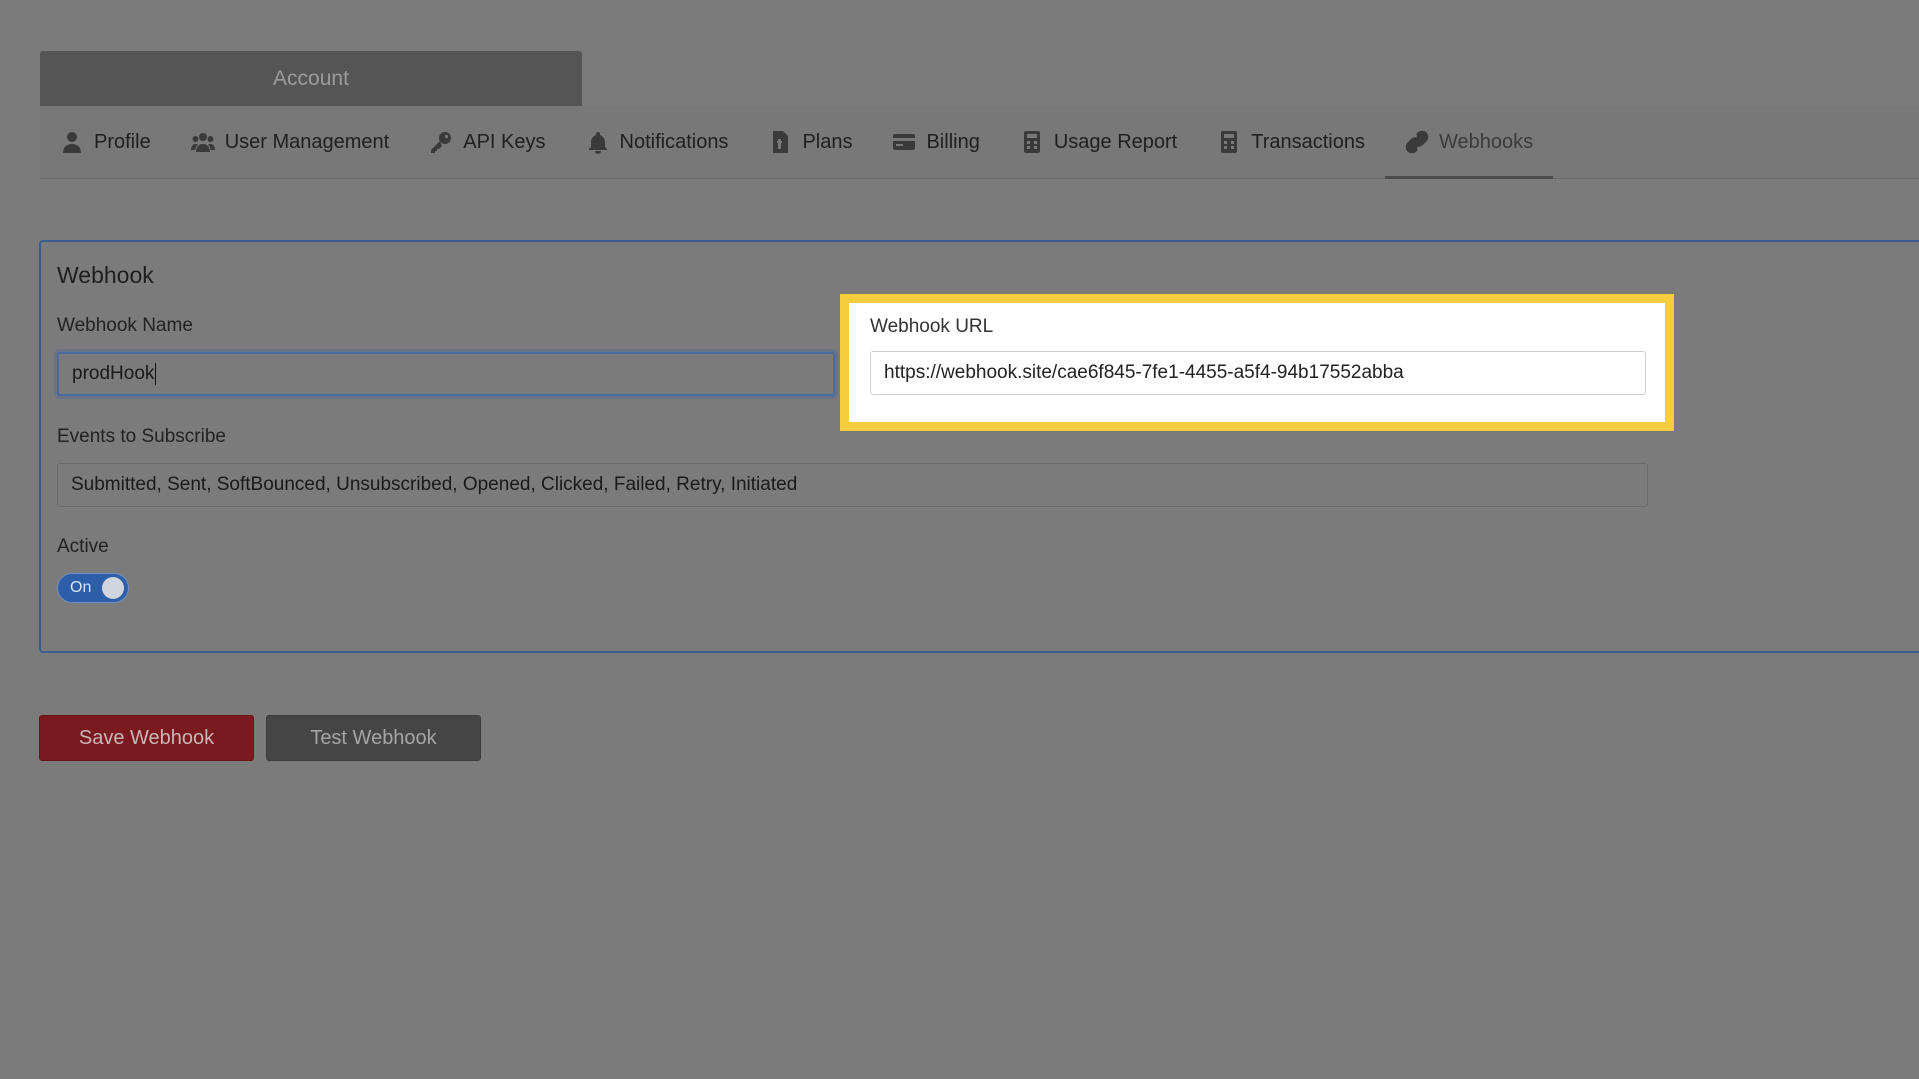 The height and width of the screenshot is (1079, 1919). I want to click on tab-label: Plans, so click(827, 141).